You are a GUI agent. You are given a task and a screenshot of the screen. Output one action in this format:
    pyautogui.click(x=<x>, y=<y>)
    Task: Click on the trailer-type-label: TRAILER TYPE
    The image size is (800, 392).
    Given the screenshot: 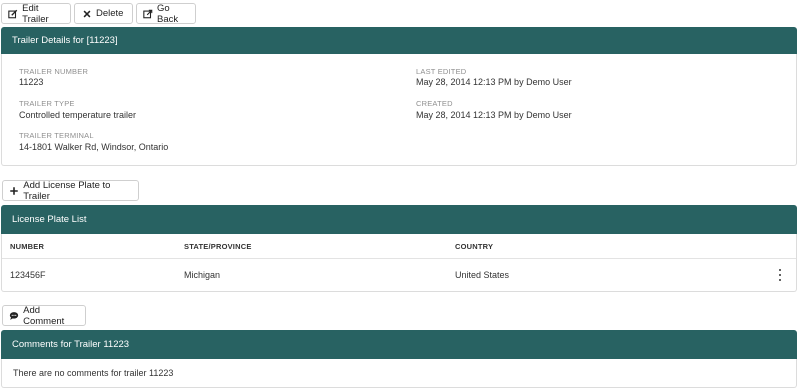 What is the action you would take?
    pyautogui.click(x=47, y=103)
    